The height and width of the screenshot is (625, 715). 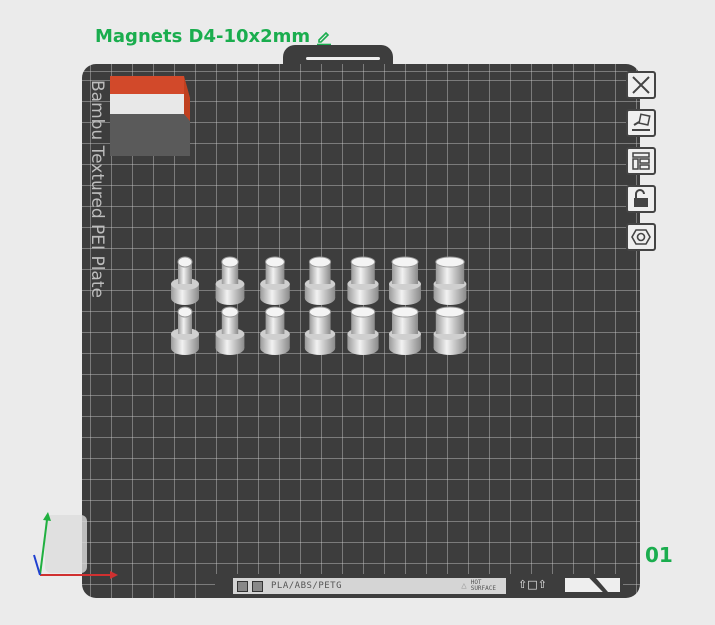 I want to click on project-title: Magnets D4-10x2mm, so click(x=213, y=36).